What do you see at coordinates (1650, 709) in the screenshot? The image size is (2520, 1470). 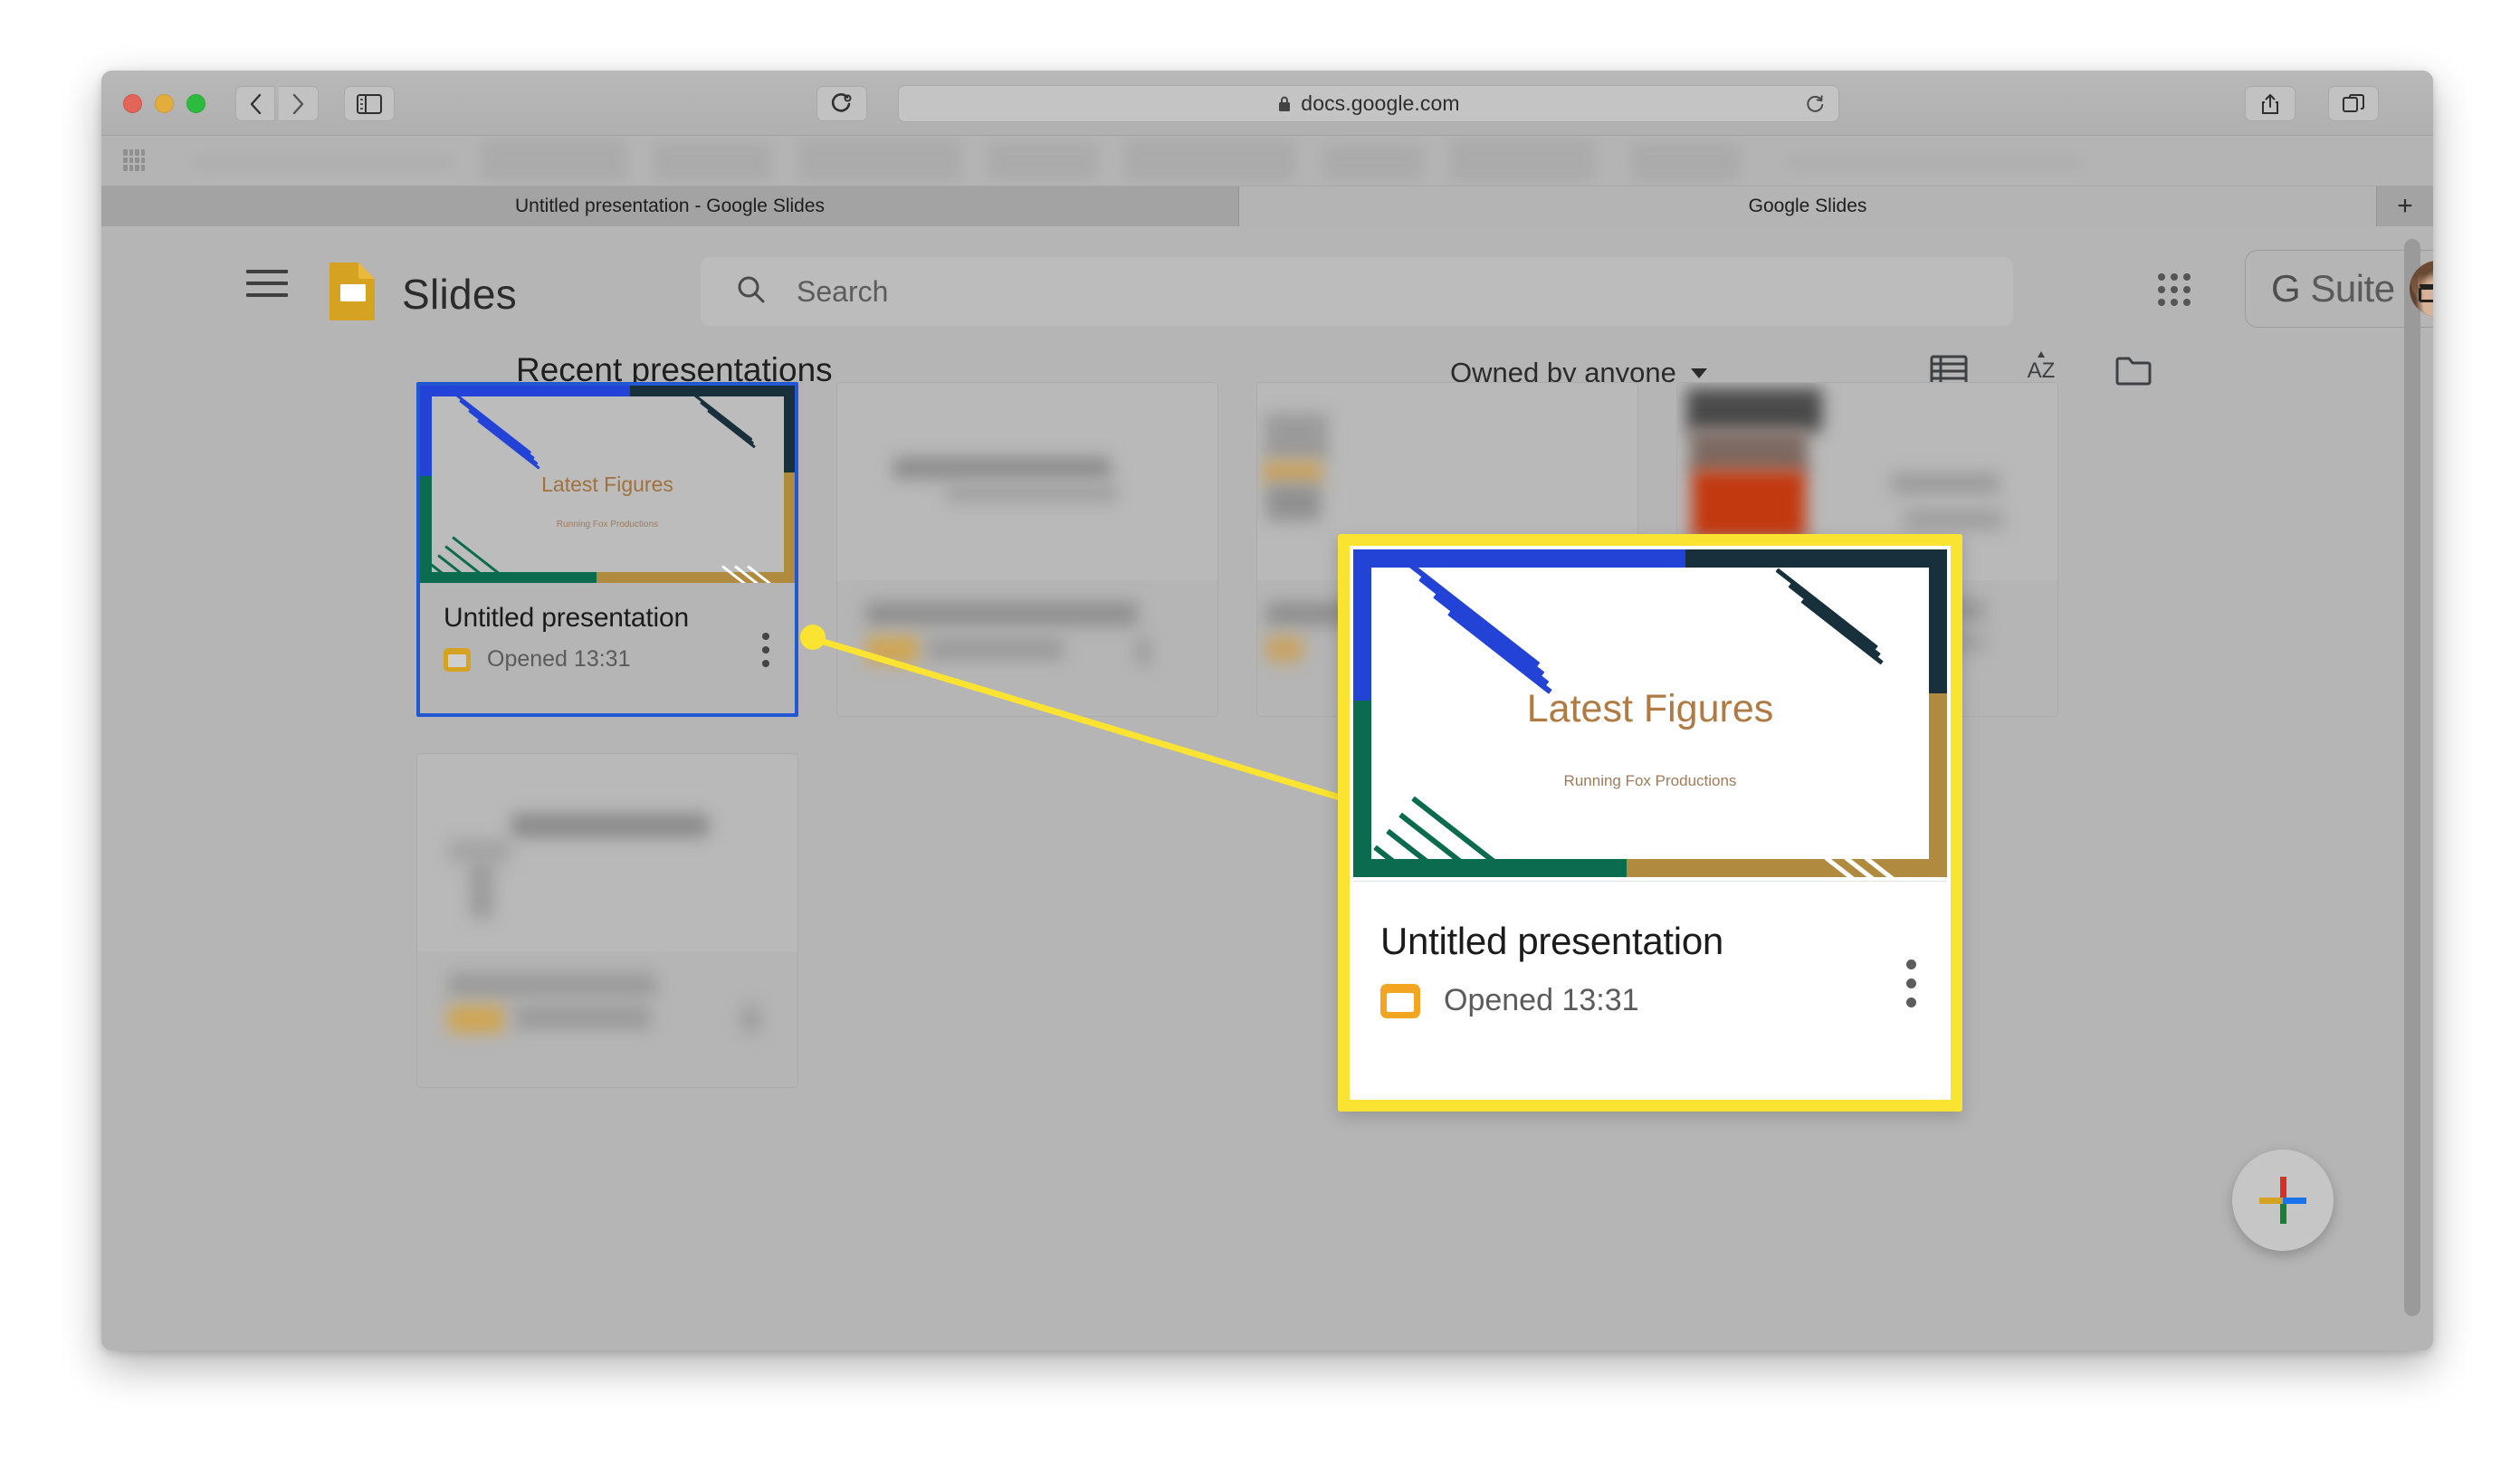 I see `callout-slide-title: Latest Figures` at bounding box center [1650, 709].